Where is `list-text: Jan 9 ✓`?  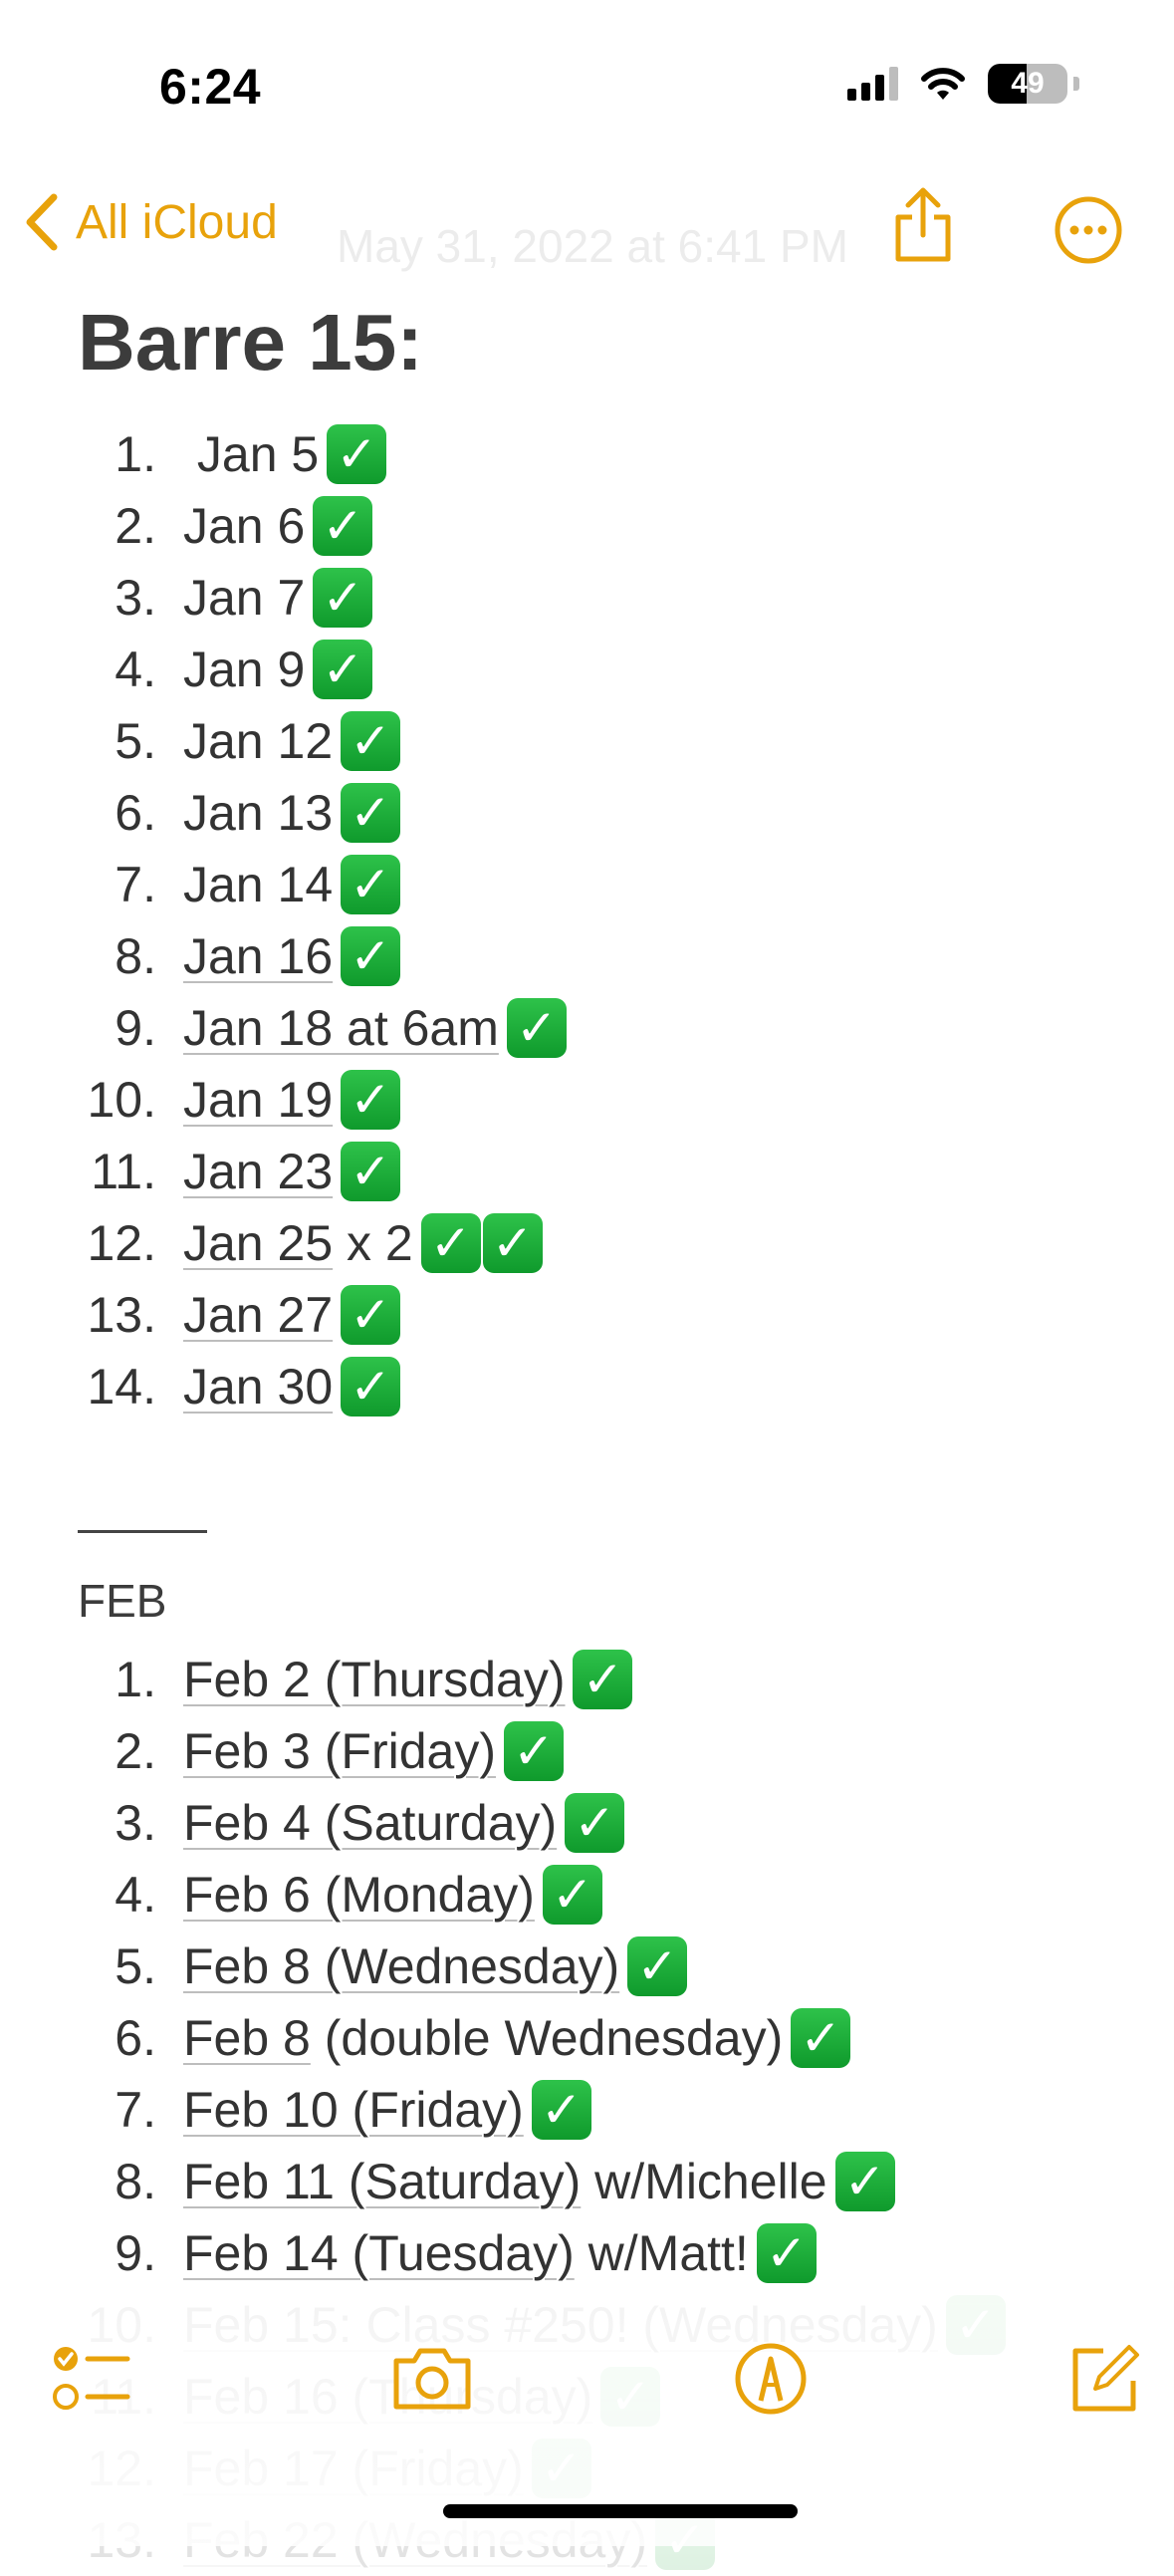
list-text: Jan 9 ✓ is located at coordinates (278, 669).